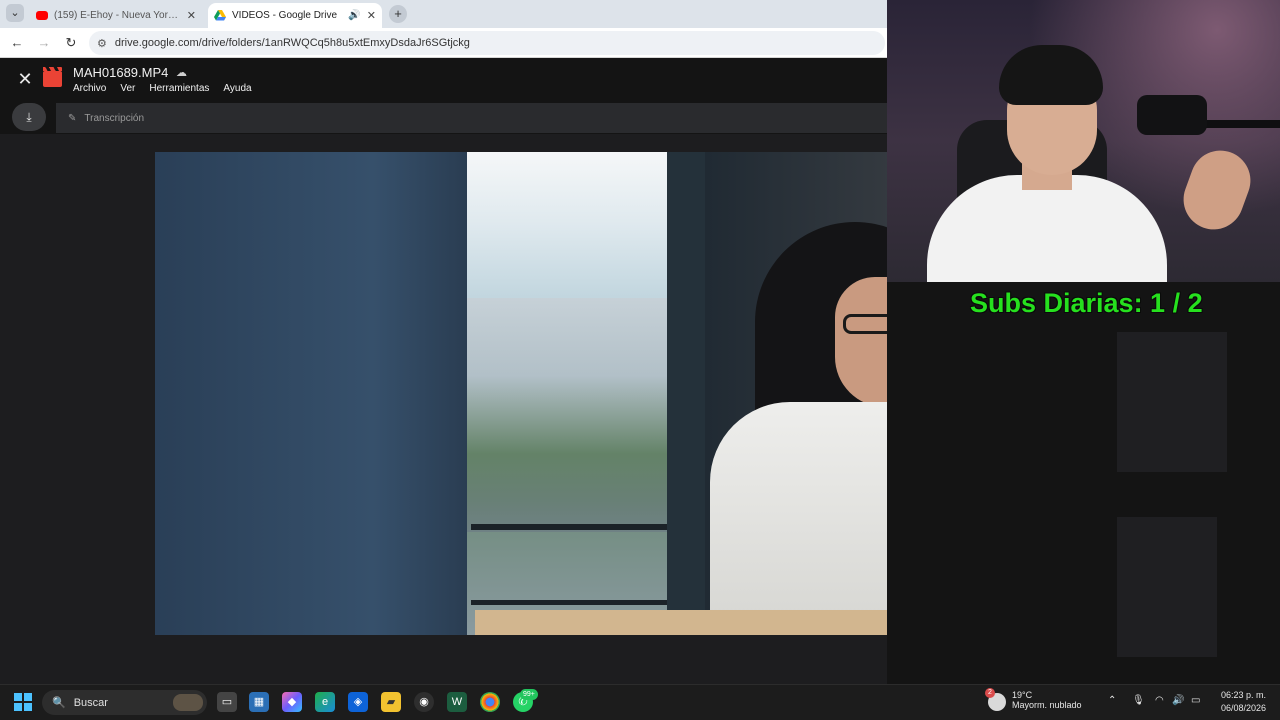 This screenshot has width=1280, height=720. Describe the element at coordinates (325, 702) in the screenshot. I see `edge-icon: e` at that location.